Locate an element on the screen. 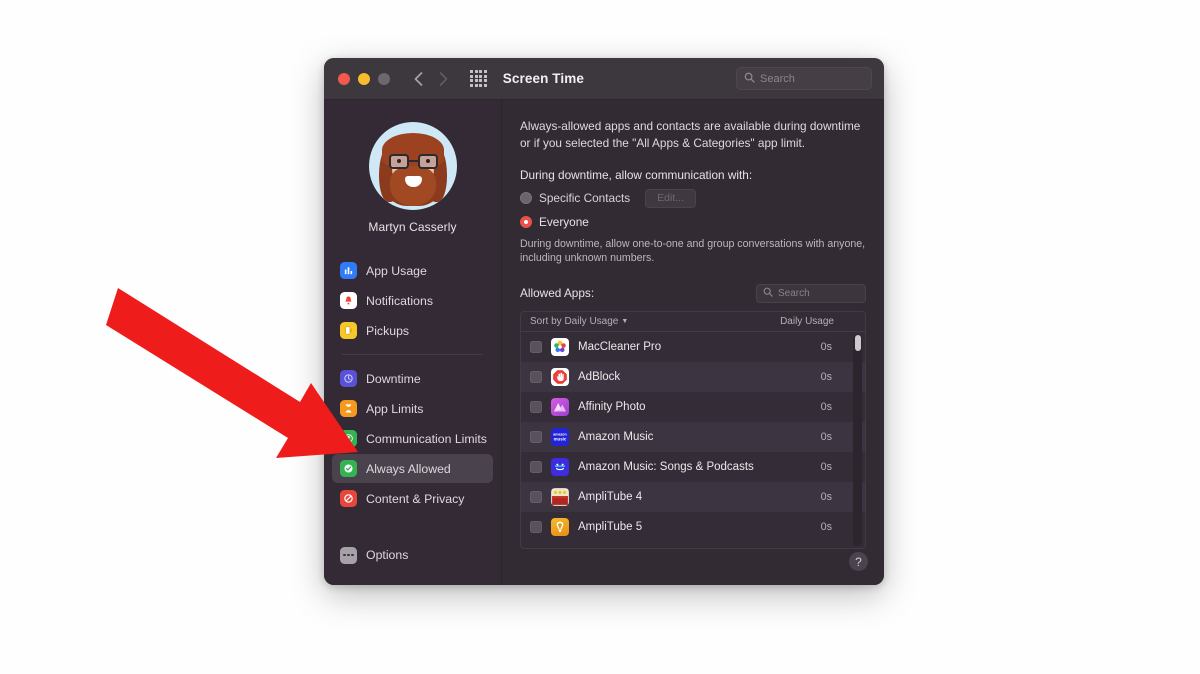 This screenshot has width=1200, height=674. forward-chevron-icon is located at coordinates (443, 78).